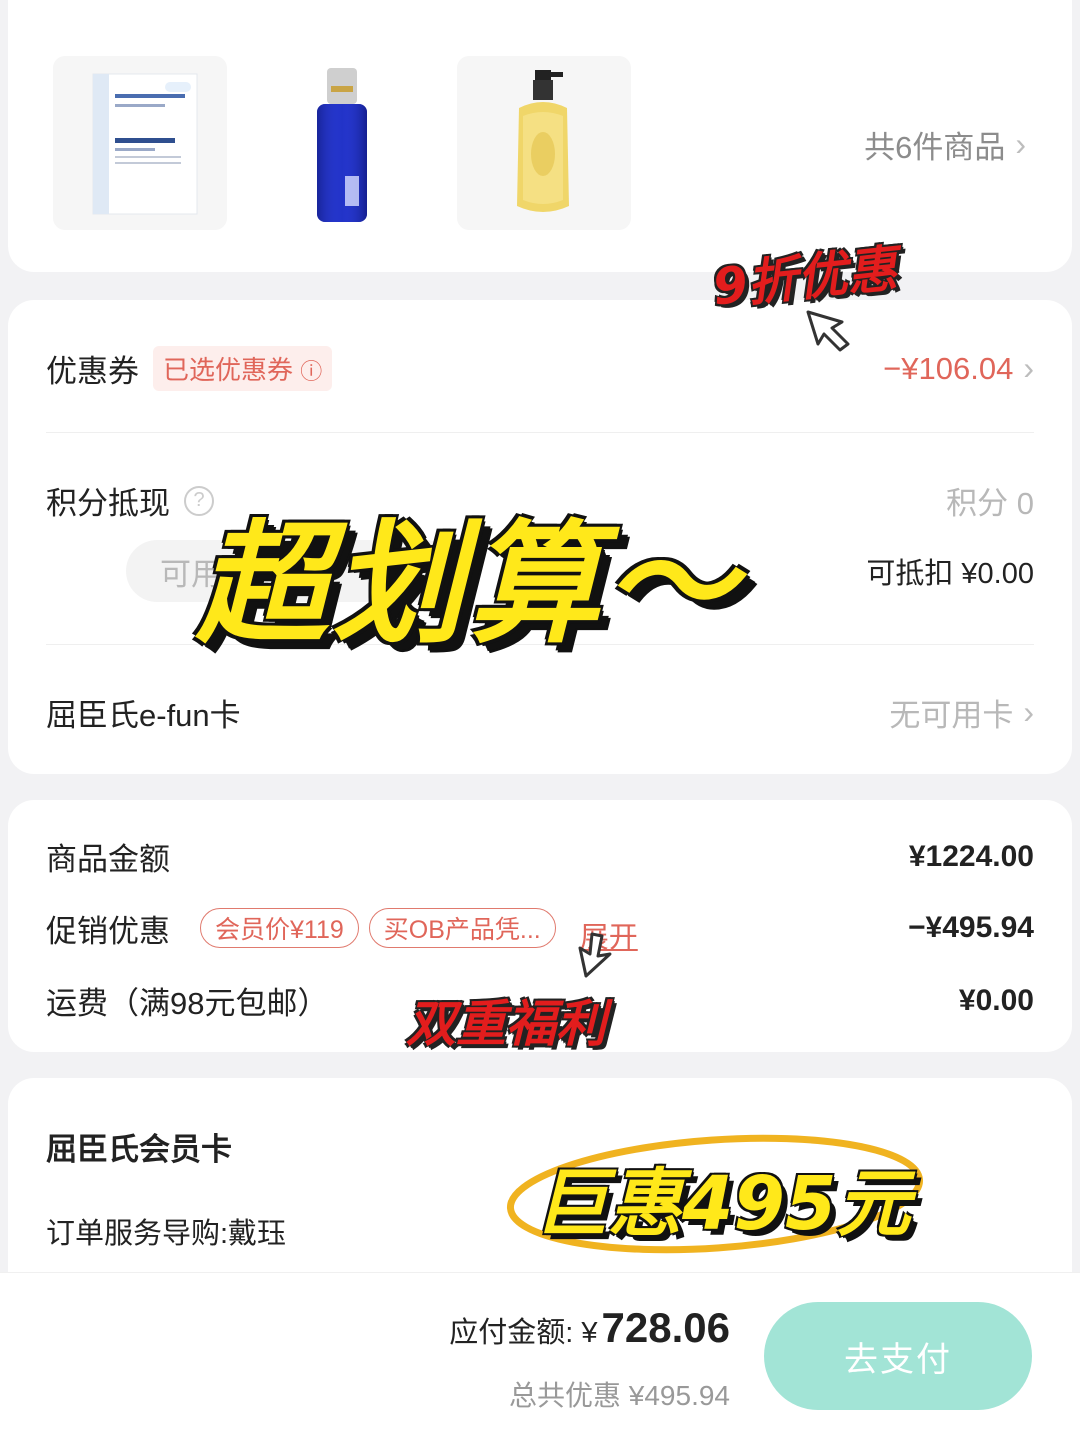 The image size is (1080, 1440). Describe the element at coordinates (187, 1003) in the screenshot. I see `shipping-label: 运费（满98元包邮）` at that location.